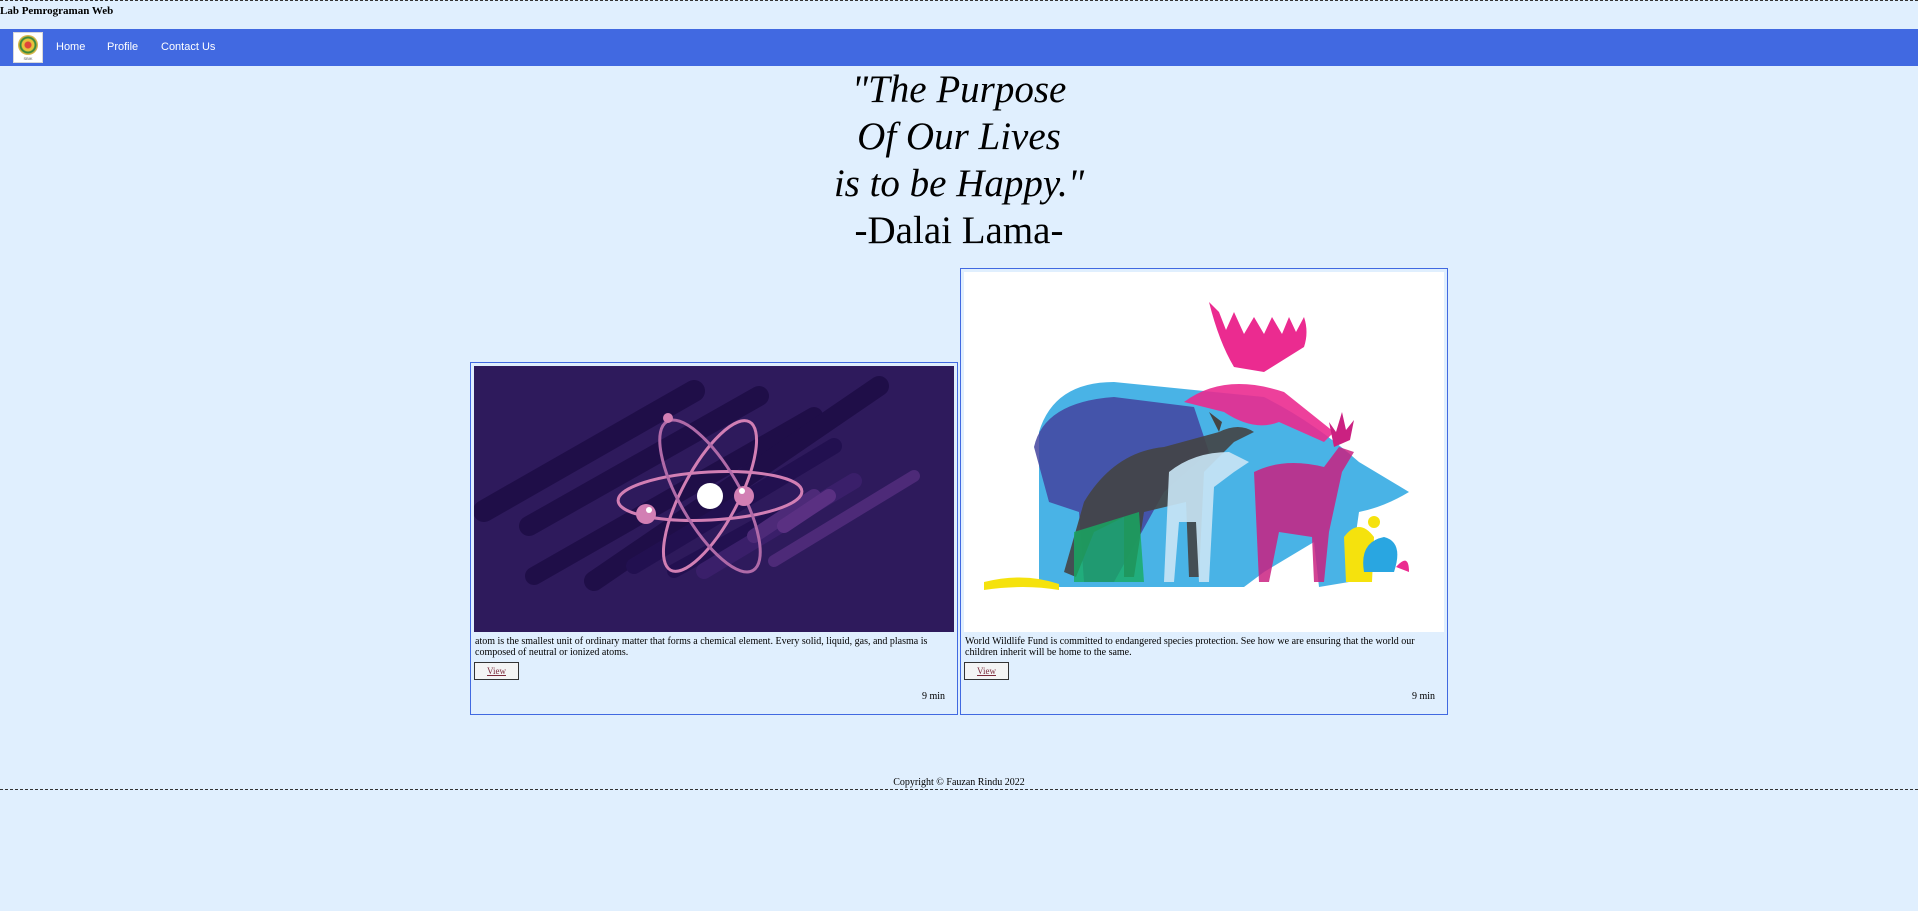 The width and height of the screenshot is (1918, 911). What do you see at coordinates (28, 44) in the screenshot?
I see `logo-emblem-icon` at bounding box center [28, 44].